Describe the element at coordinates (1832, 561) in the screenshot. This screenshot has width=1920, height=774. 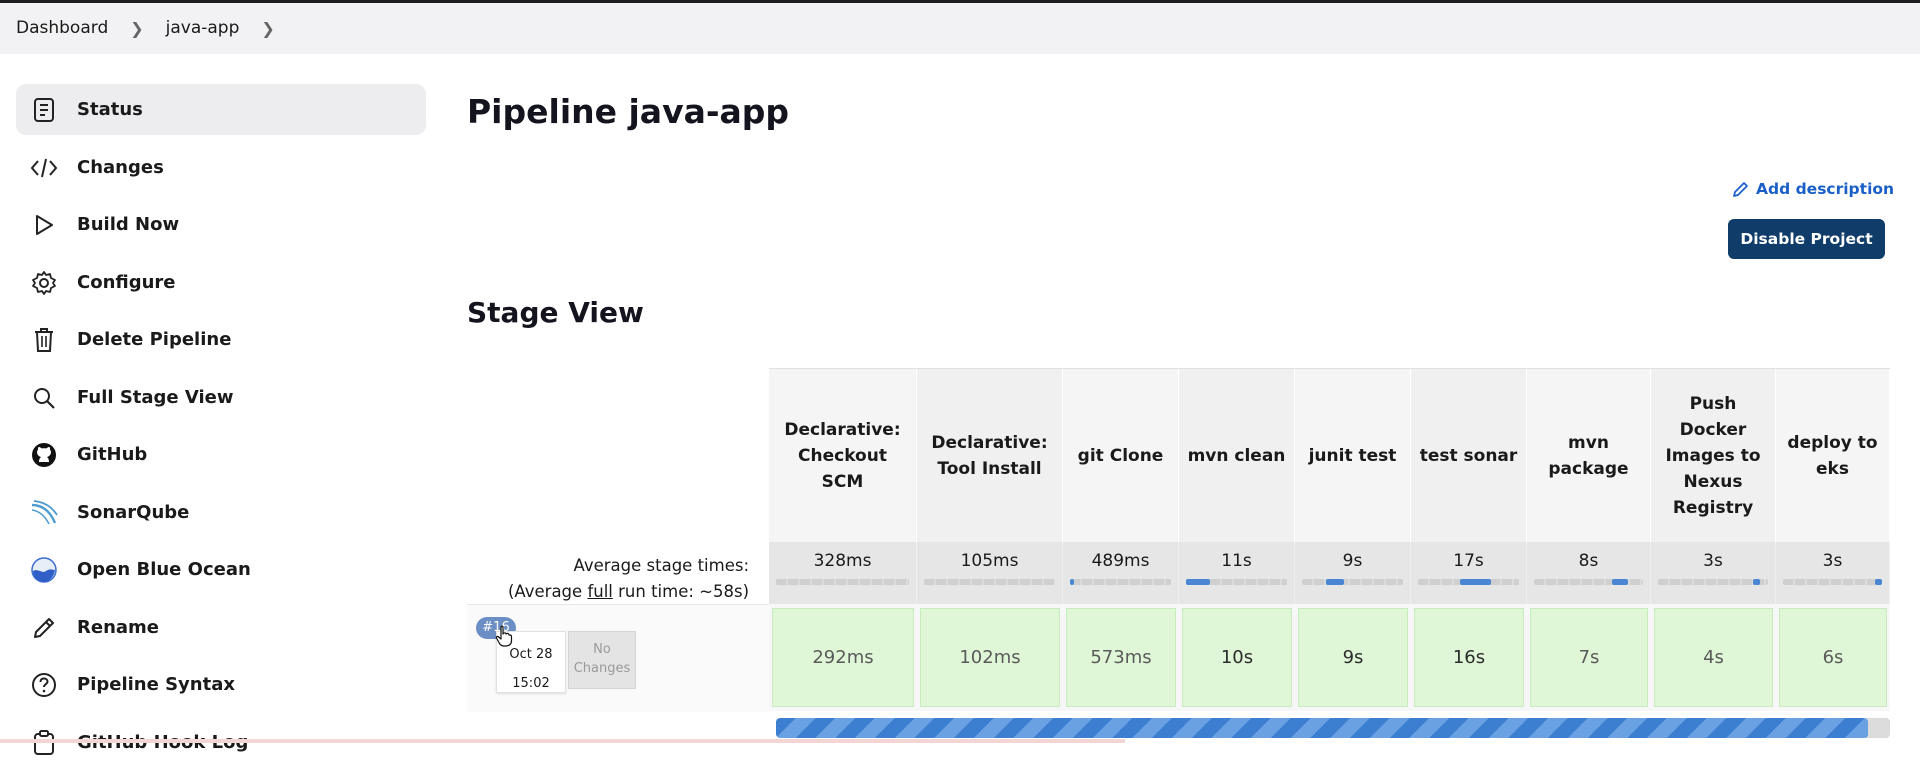
I see `average-stage-time-value: 3s` at that location.